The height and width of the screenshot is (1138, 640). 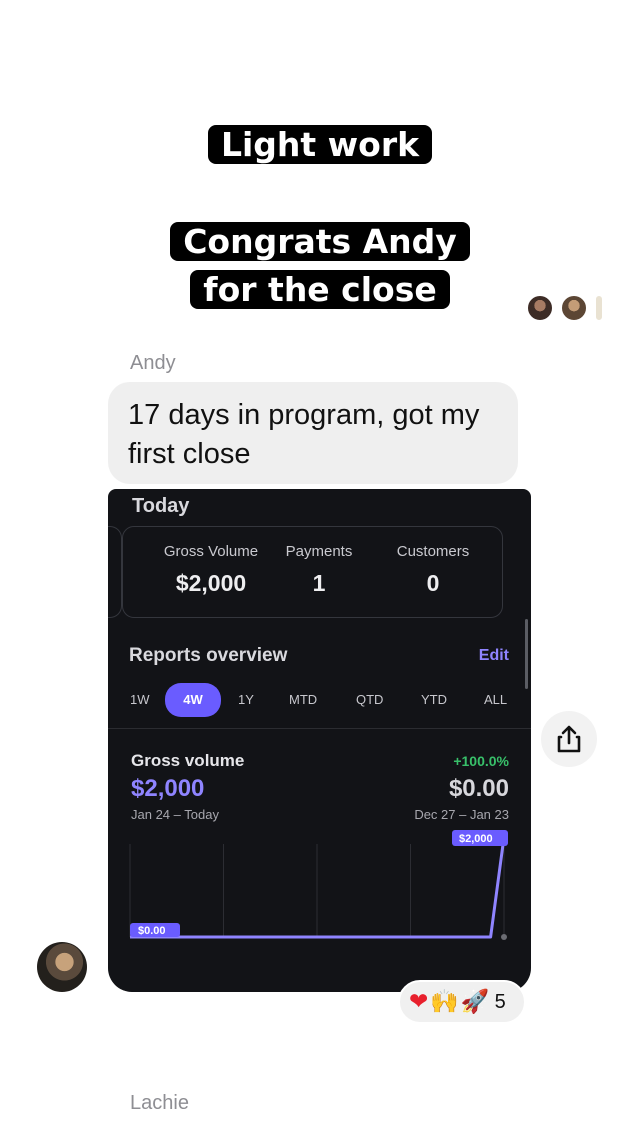 What do you see at coordinates (319, 551) in the screenshot?
I see `stat-label: Payments` at bounding box center [319, 551].